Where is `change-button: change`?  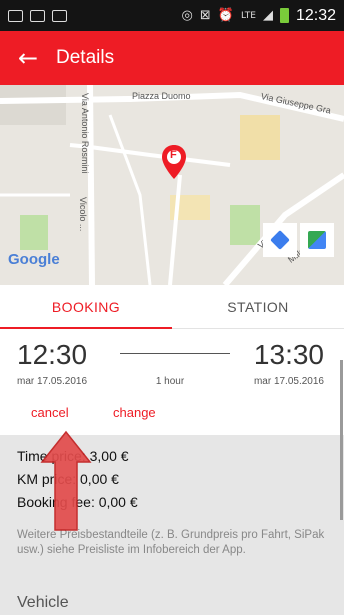 change-button: change is located at coordinates (134, 412).